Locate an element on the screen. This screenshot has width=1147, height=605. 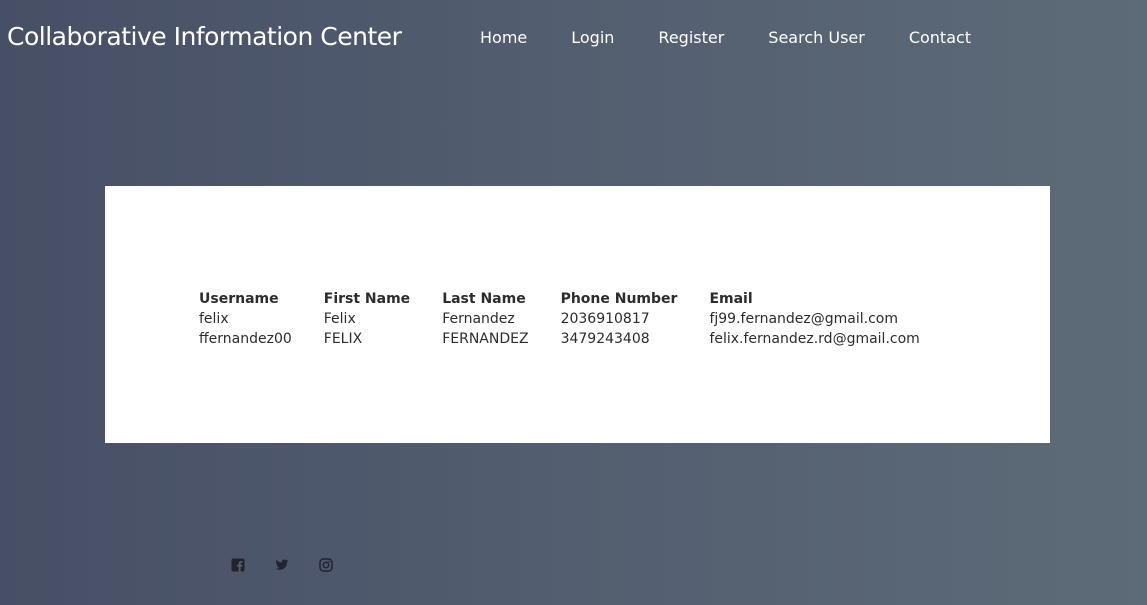
cell-phone-number: 2036910817 is located at coordinates (605, 319).